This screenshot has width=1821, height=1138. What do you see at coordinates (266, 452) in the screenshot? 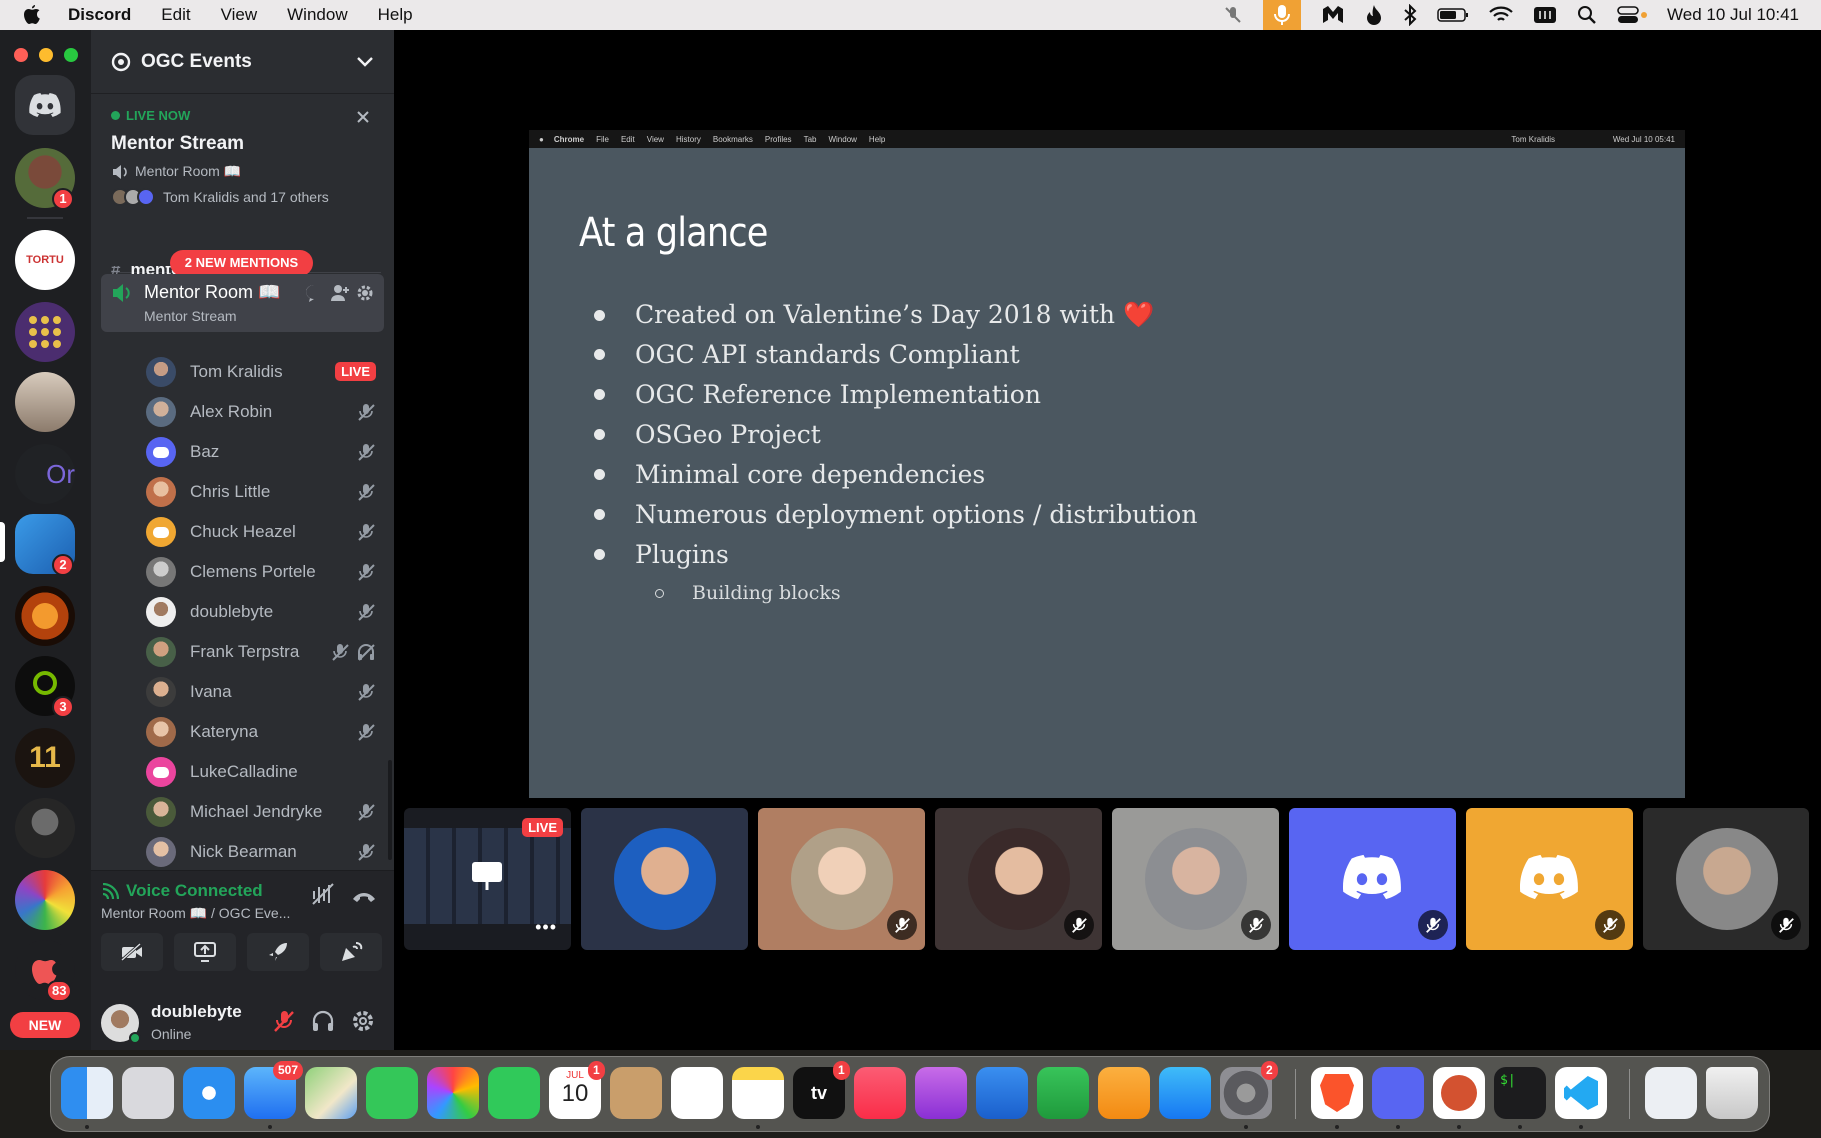
I see `voice-member-baz: Baz` at bounding box center [266, 452].